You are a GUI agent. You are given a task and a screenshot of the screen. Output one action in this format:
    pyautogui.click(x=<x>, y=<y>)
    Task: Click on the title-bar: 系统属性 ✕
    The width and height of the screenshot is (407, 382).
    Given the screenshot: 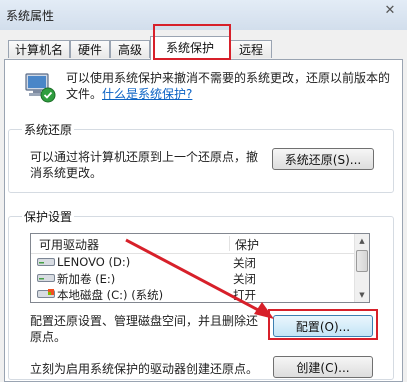 What is the action you would take?
    pyautogui.click(x=203, y=15)
    